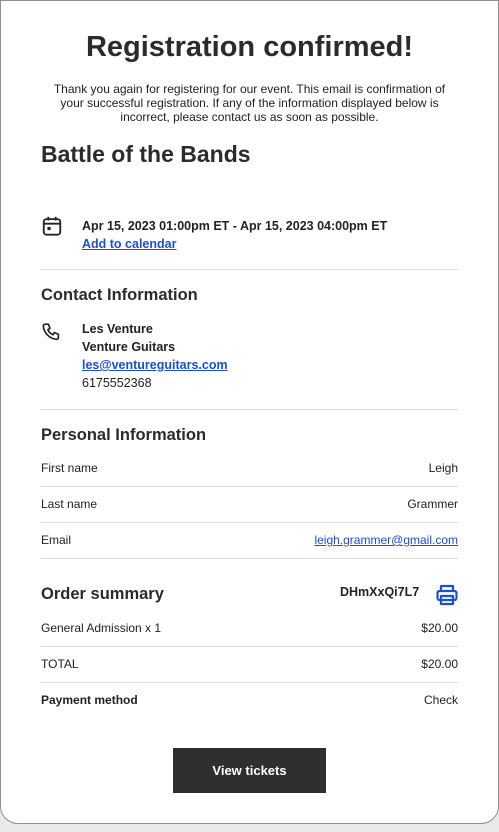  I want to click on payment-method-label: Payment method, so click(89, 700).